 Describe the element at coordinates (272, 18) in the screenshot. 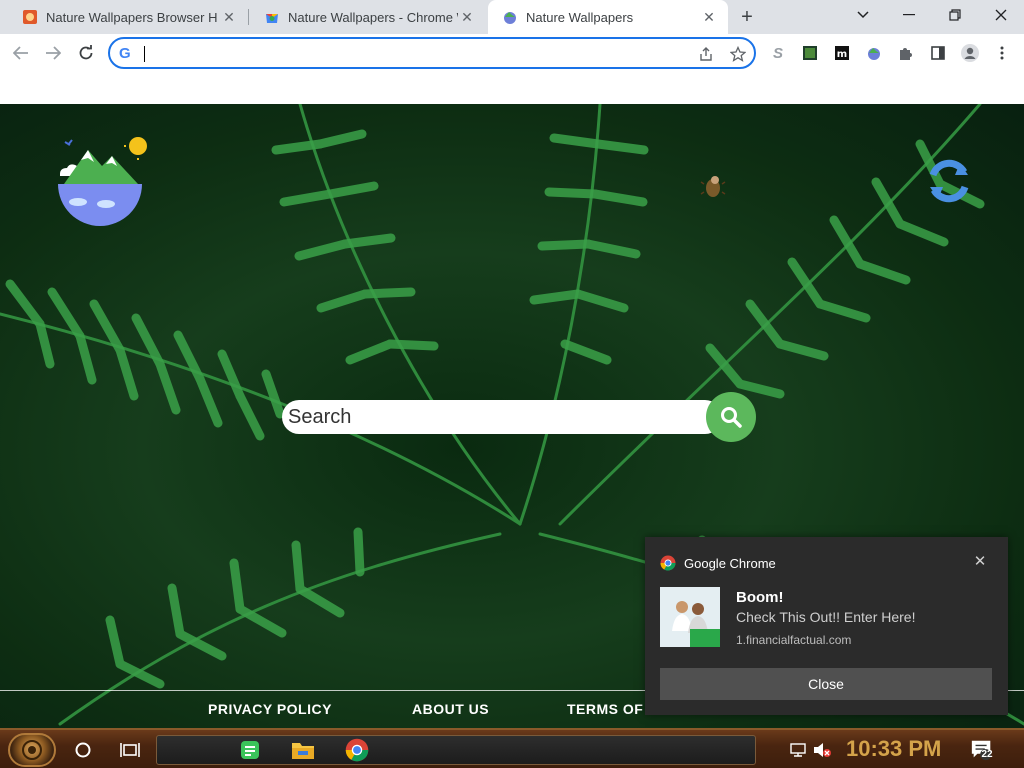

I see `chrome-webstore-favicon-icon` at that location.